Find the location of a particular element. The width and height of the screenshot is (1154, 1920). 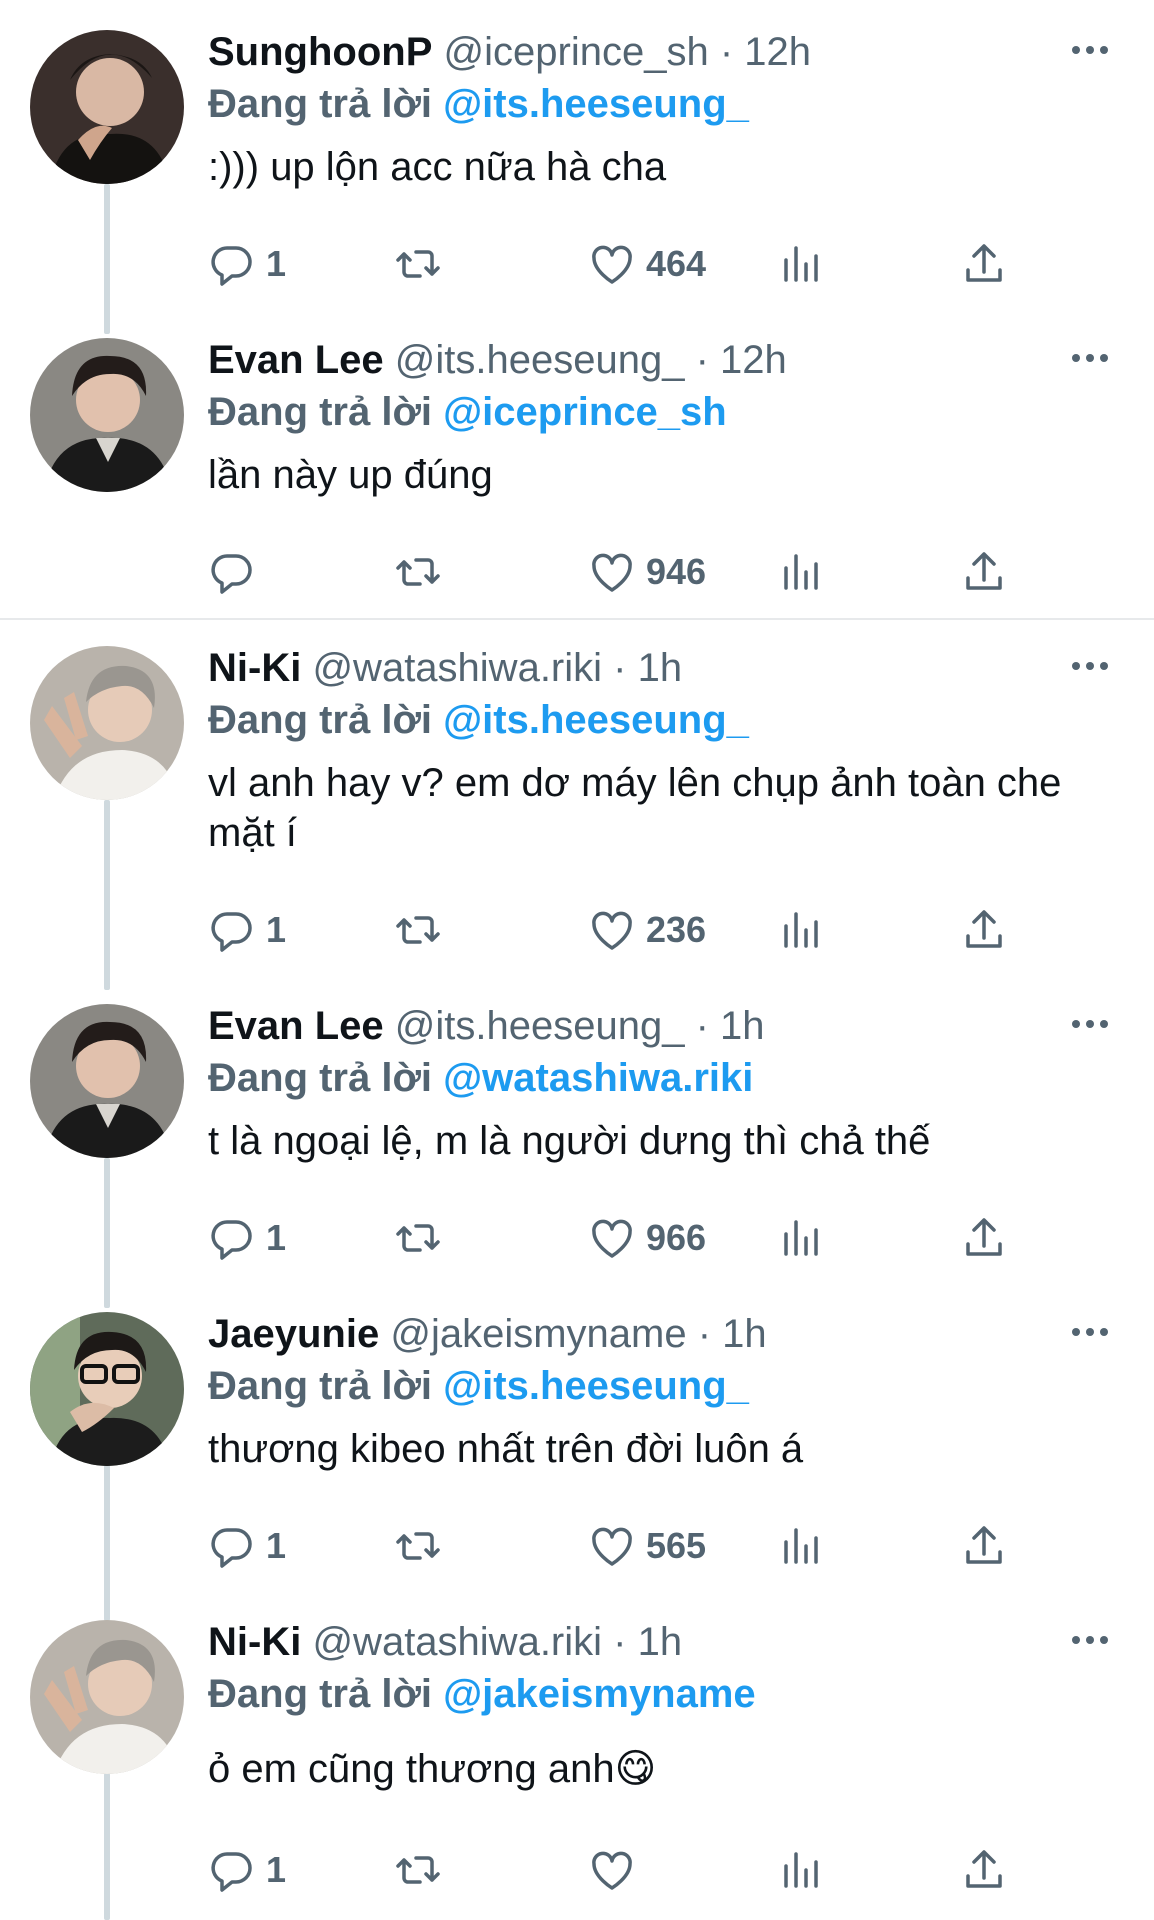

user-handle: @jakeismyname is located at coordinates (538, 1334).